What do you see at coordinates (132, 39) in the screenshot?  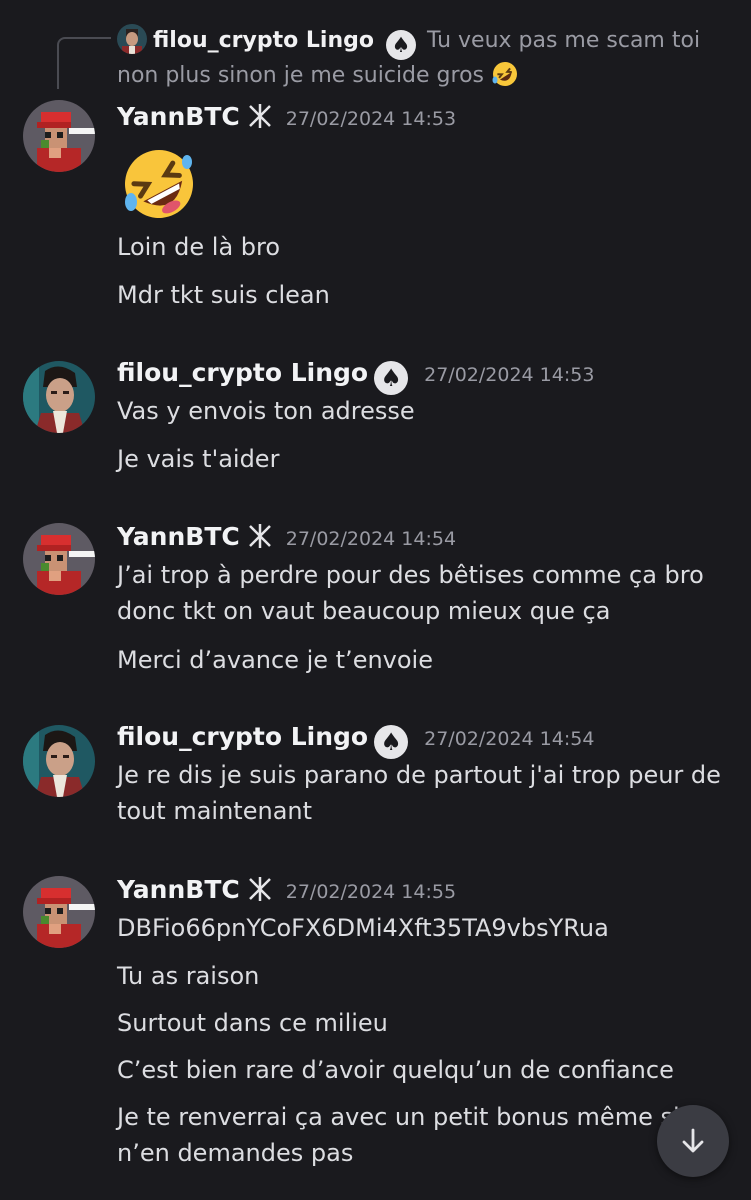 I see `reply-avatar` at bounding box center [132, 39].